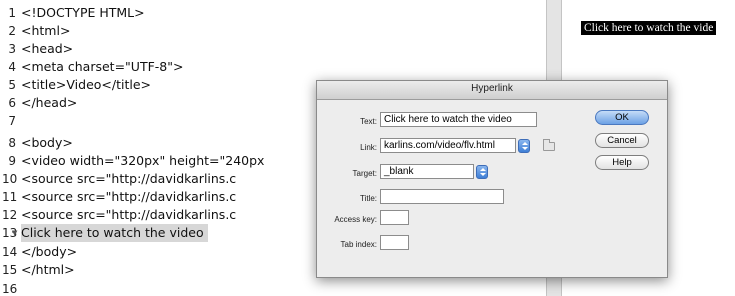 The height and width of the screenshot is (296, 735). What do you see at coordinates (10, 270) in the screenshot?
I see `line-number: 15` at bounding box center [10, 270].